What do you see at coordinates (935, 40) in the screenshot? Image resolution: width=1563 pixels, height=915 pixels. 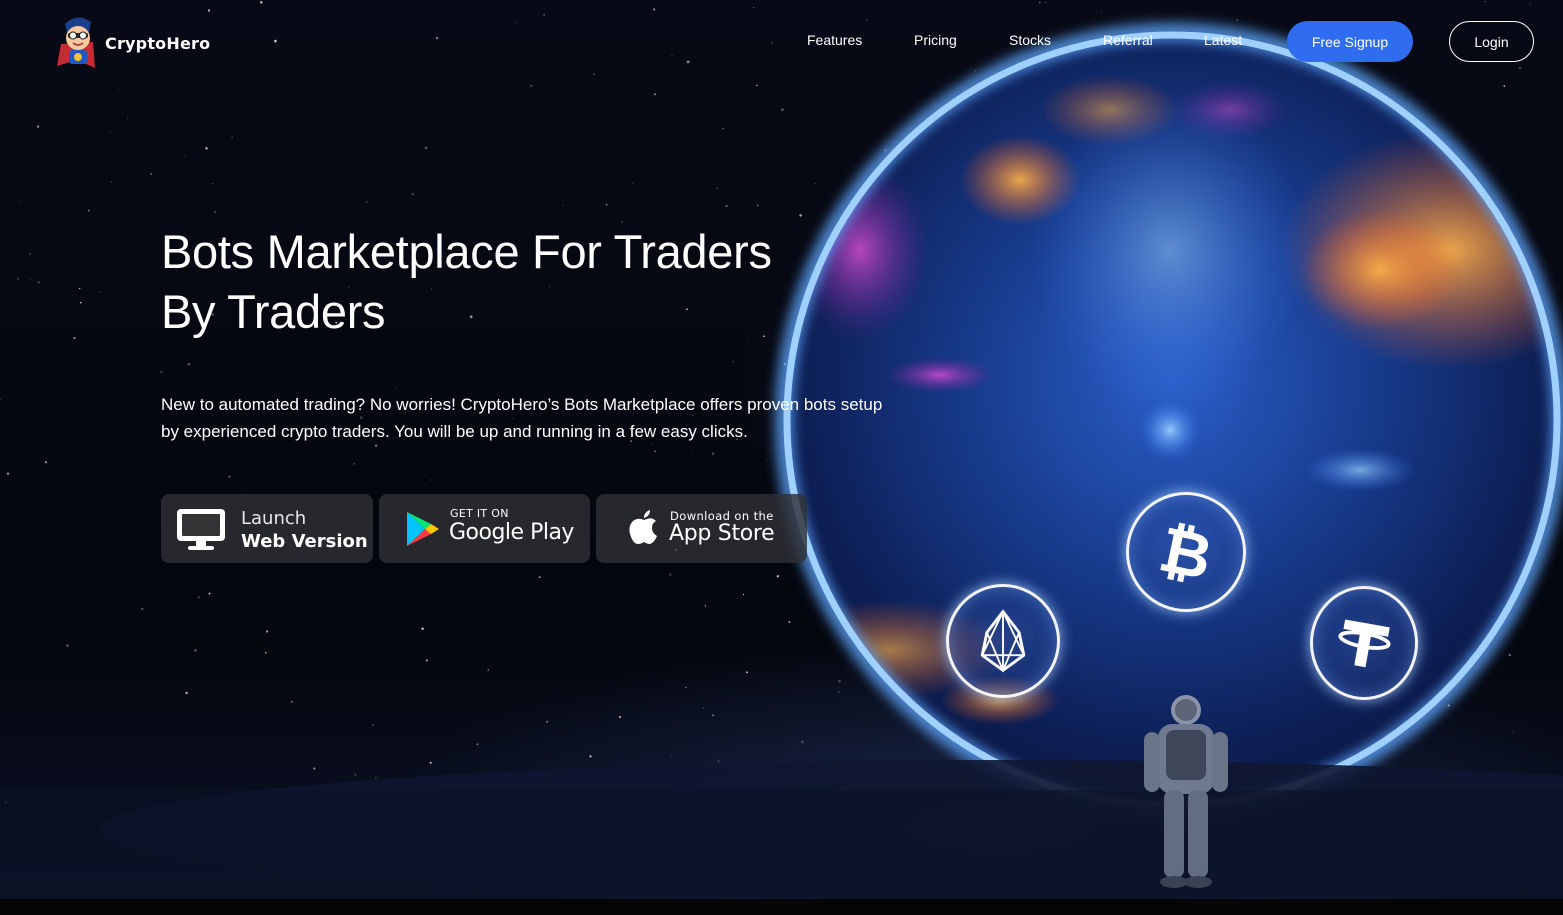 I see `nav-pricing: Pricing` at bounding box center [935, 40].